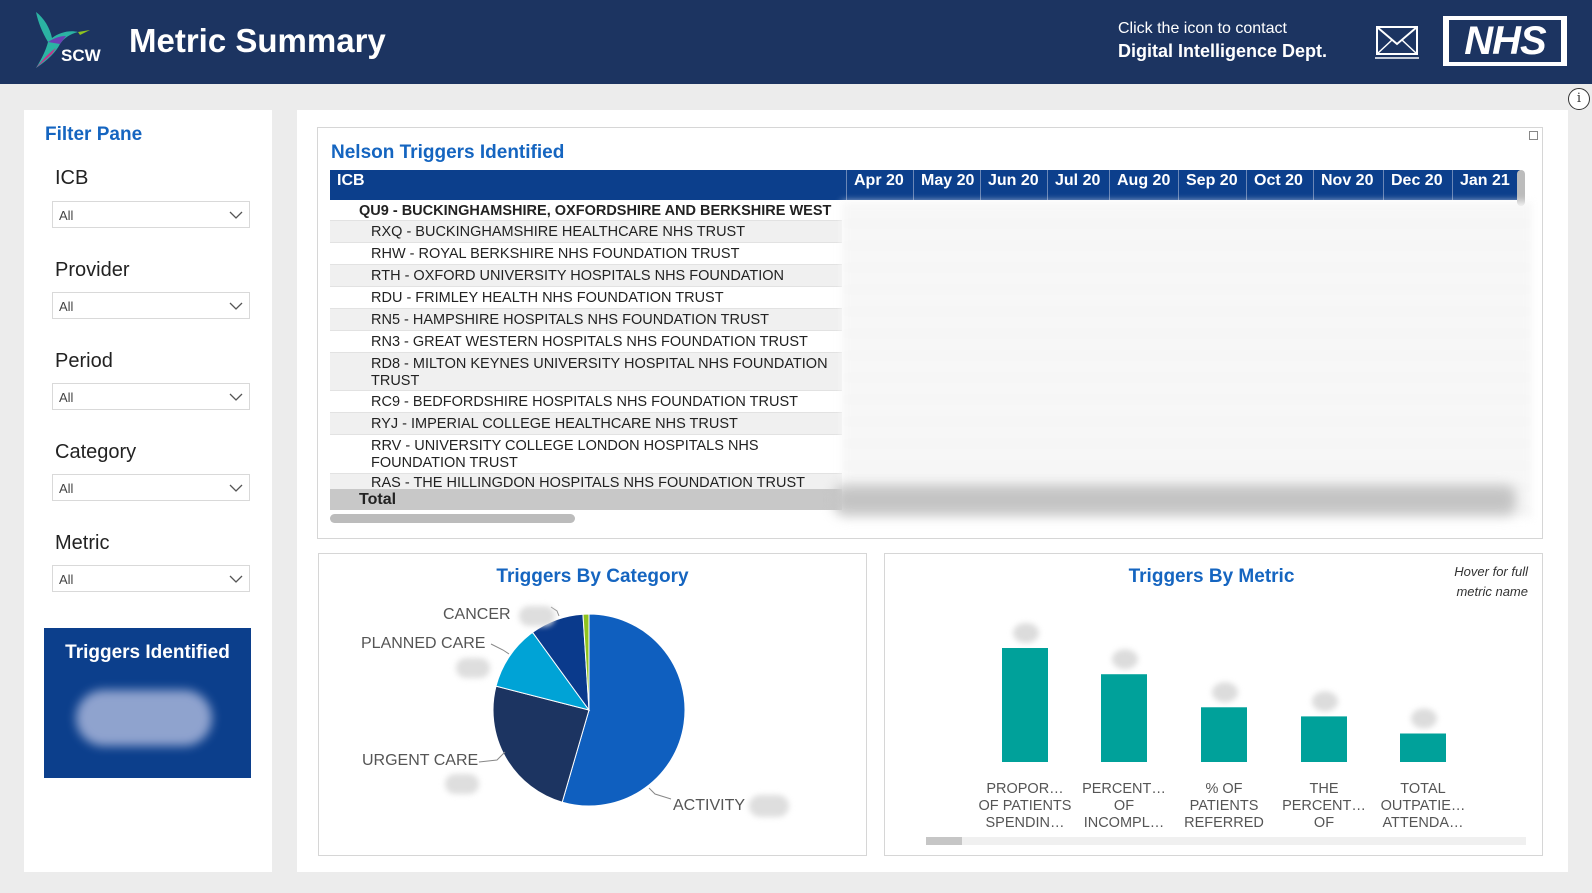 The width and height of the screenshot is (1592, 893). I want to click on bar-scroll-track, so click(1226, 841).